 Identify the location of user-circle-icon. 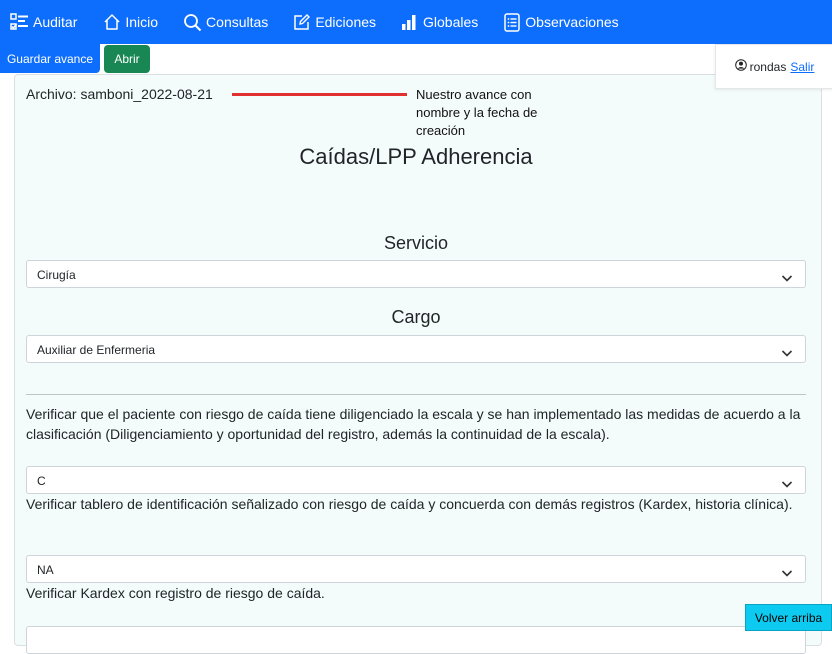
(740, 66).